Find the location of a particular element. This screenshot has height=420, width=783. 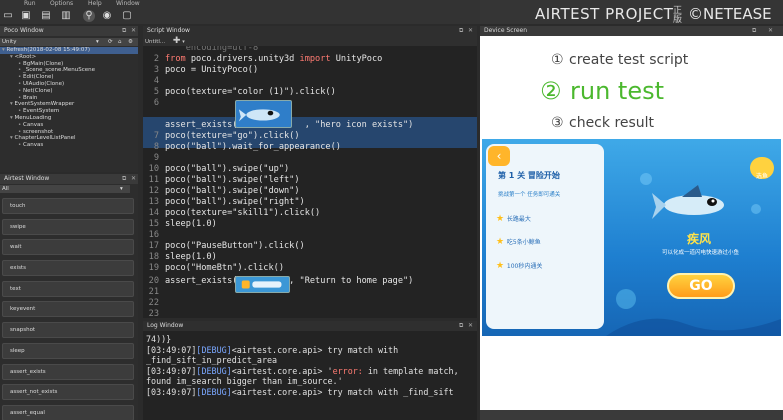

airtest-mode-value: All is located at coordinates (5, 189).